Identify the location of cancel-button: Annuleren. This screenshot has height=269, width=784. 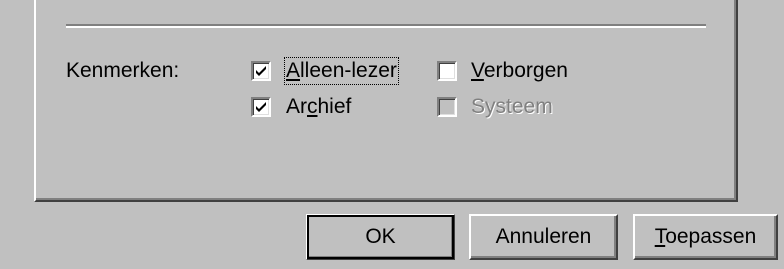
(543, 237).